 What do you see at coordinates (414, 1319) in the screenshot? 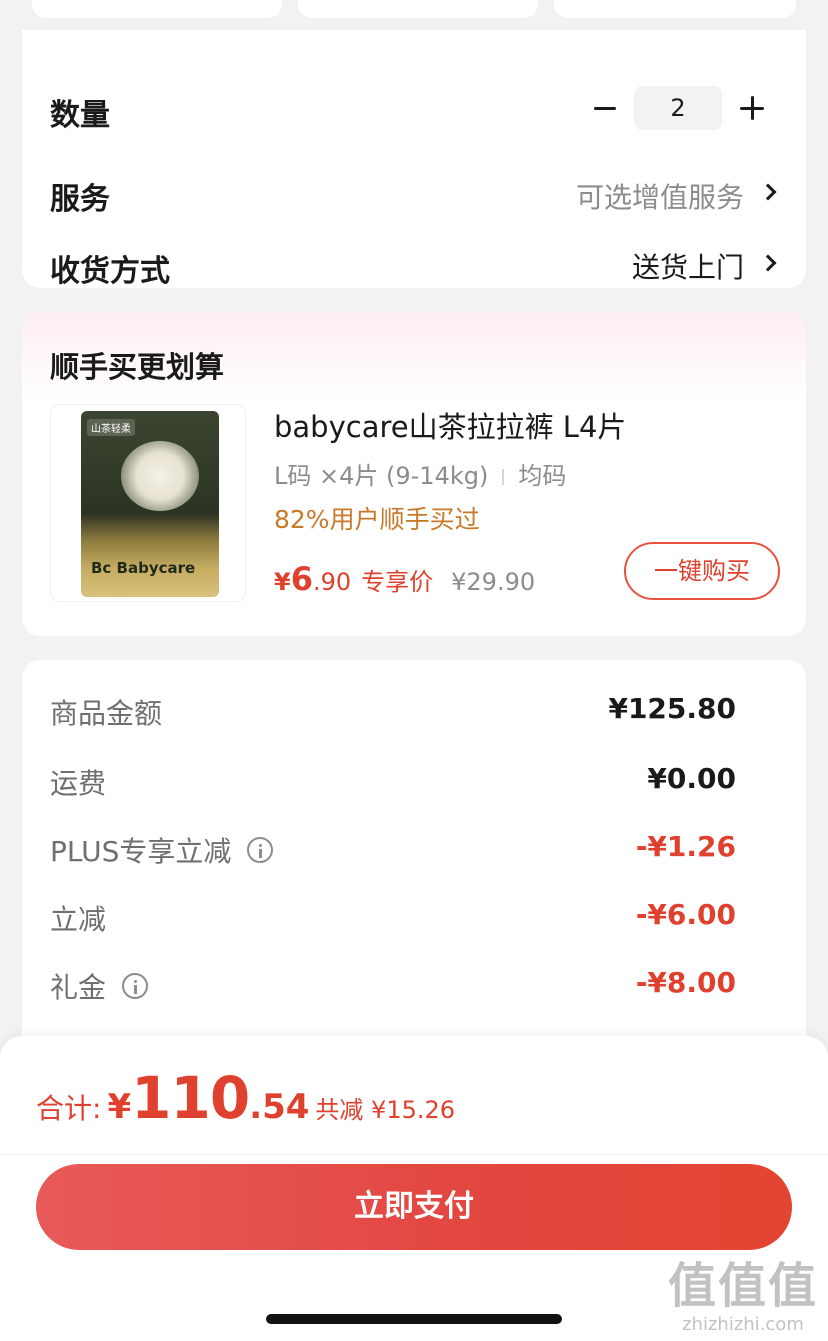
I see `home-indicator` at bounding box center [414, 1319].